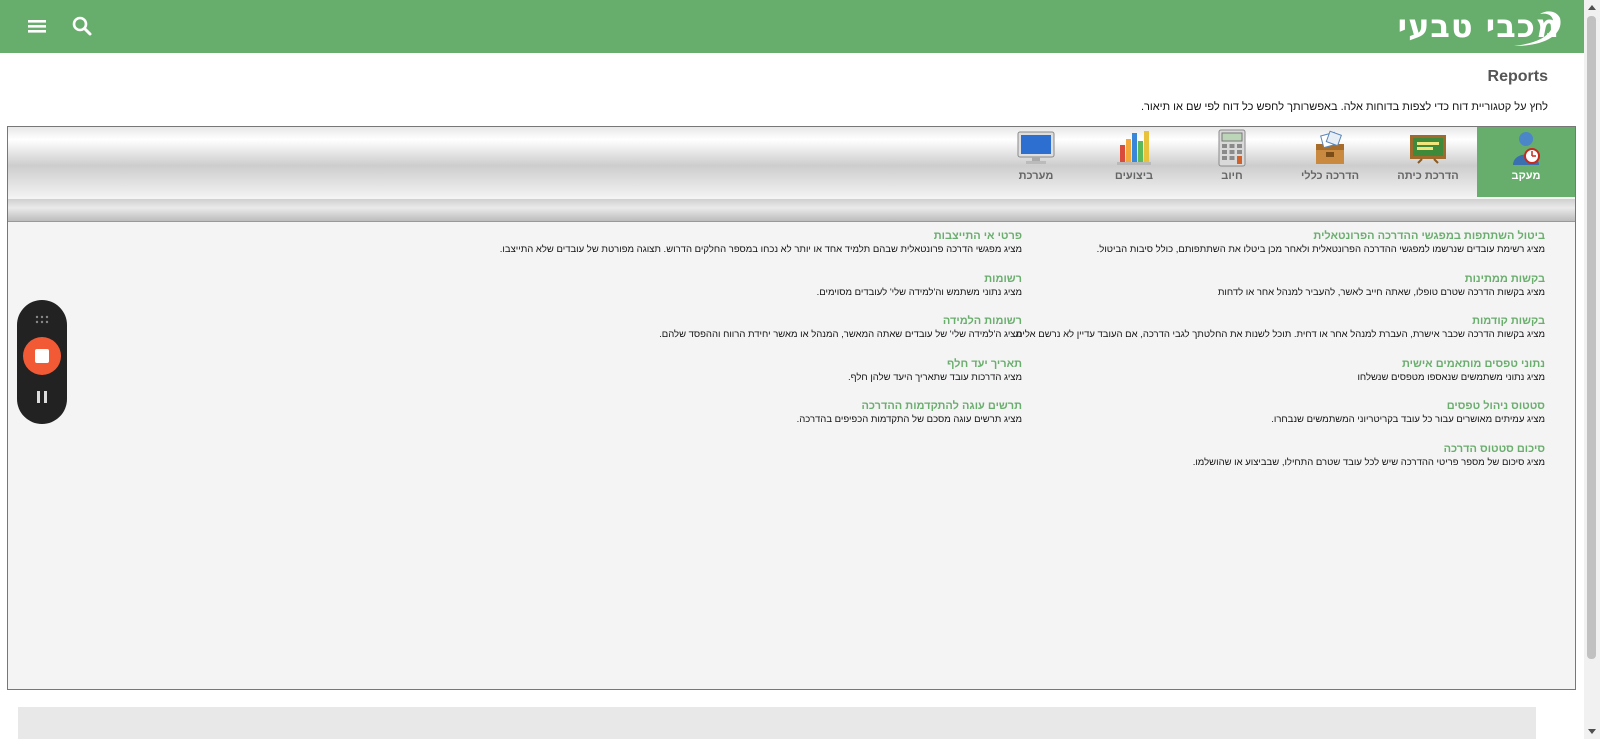  Describe the element at coordinates (1330, 148) in the screenshot. I see `general-training-box-icon` at that location.